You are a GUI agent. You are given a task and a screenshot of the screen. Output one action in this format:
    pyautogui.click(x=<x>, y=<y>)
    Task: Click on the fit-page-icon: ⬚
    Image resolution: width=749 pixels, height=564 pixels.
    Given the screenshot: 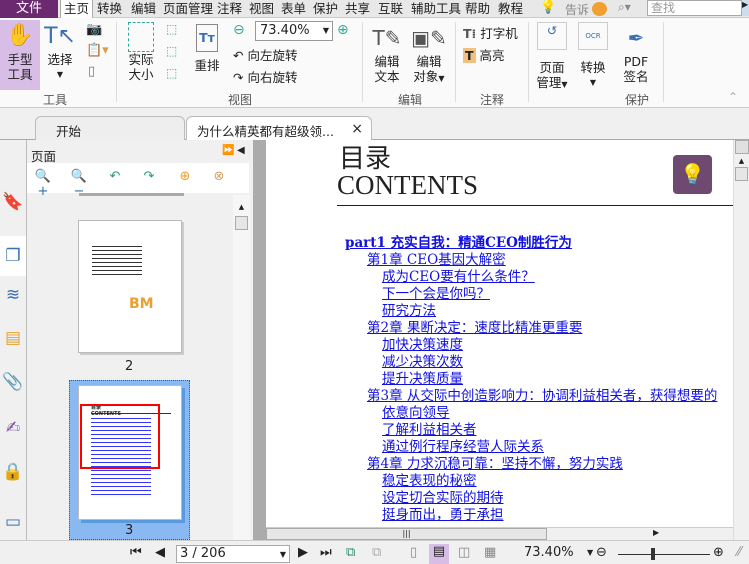 What is the action you would take?
    pyautogui.click(x=171, y=29)
    